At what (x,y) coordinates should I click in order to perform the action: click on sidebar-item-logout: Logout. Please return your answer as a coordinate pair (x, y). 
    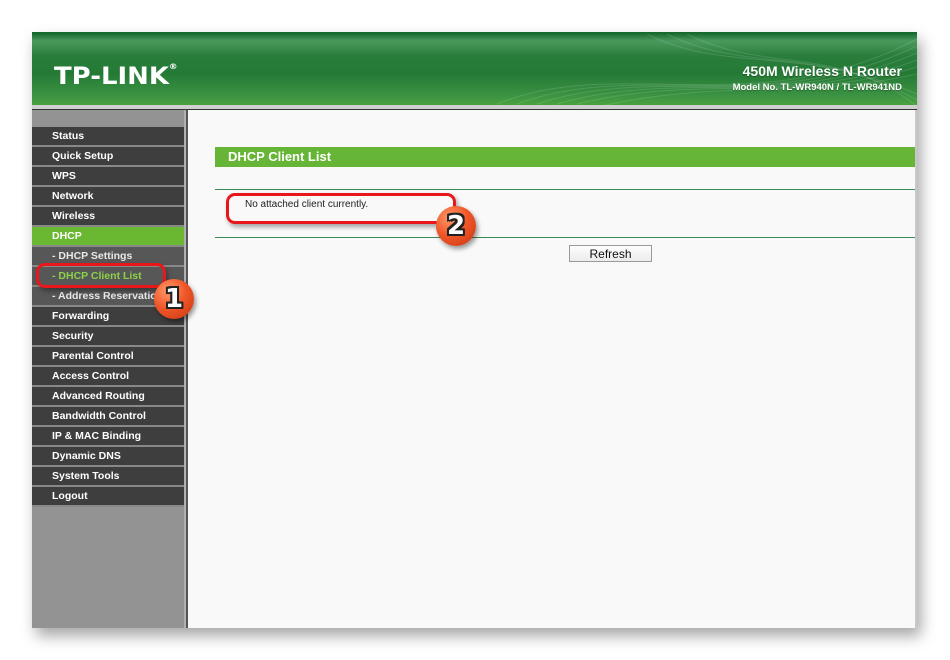
    Looking at the image, I should click on (108, 497).